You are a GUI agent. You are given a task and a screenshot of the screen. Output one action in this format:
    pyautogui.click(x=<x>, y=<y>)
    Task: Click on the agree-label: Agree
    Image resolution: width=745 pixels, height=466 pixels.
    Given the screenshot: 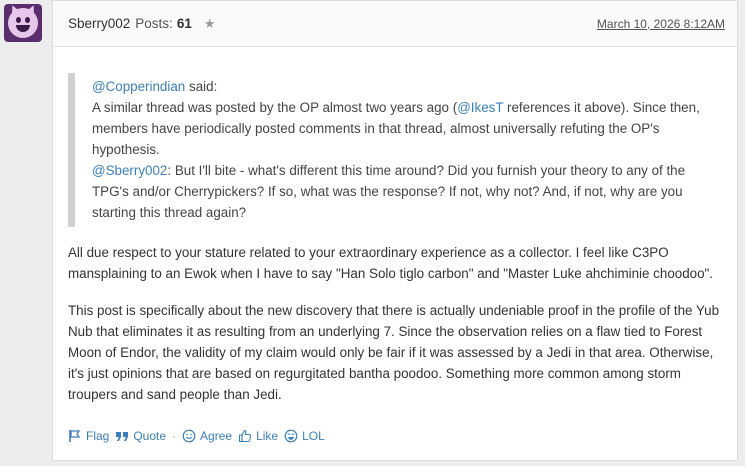 What is the action you would take?
    pyautogui.click(x=216, y=436)
    